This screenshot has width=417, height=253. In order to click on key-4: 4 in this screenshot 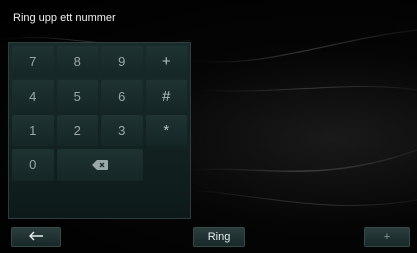, I will do `click(33, 96)`.